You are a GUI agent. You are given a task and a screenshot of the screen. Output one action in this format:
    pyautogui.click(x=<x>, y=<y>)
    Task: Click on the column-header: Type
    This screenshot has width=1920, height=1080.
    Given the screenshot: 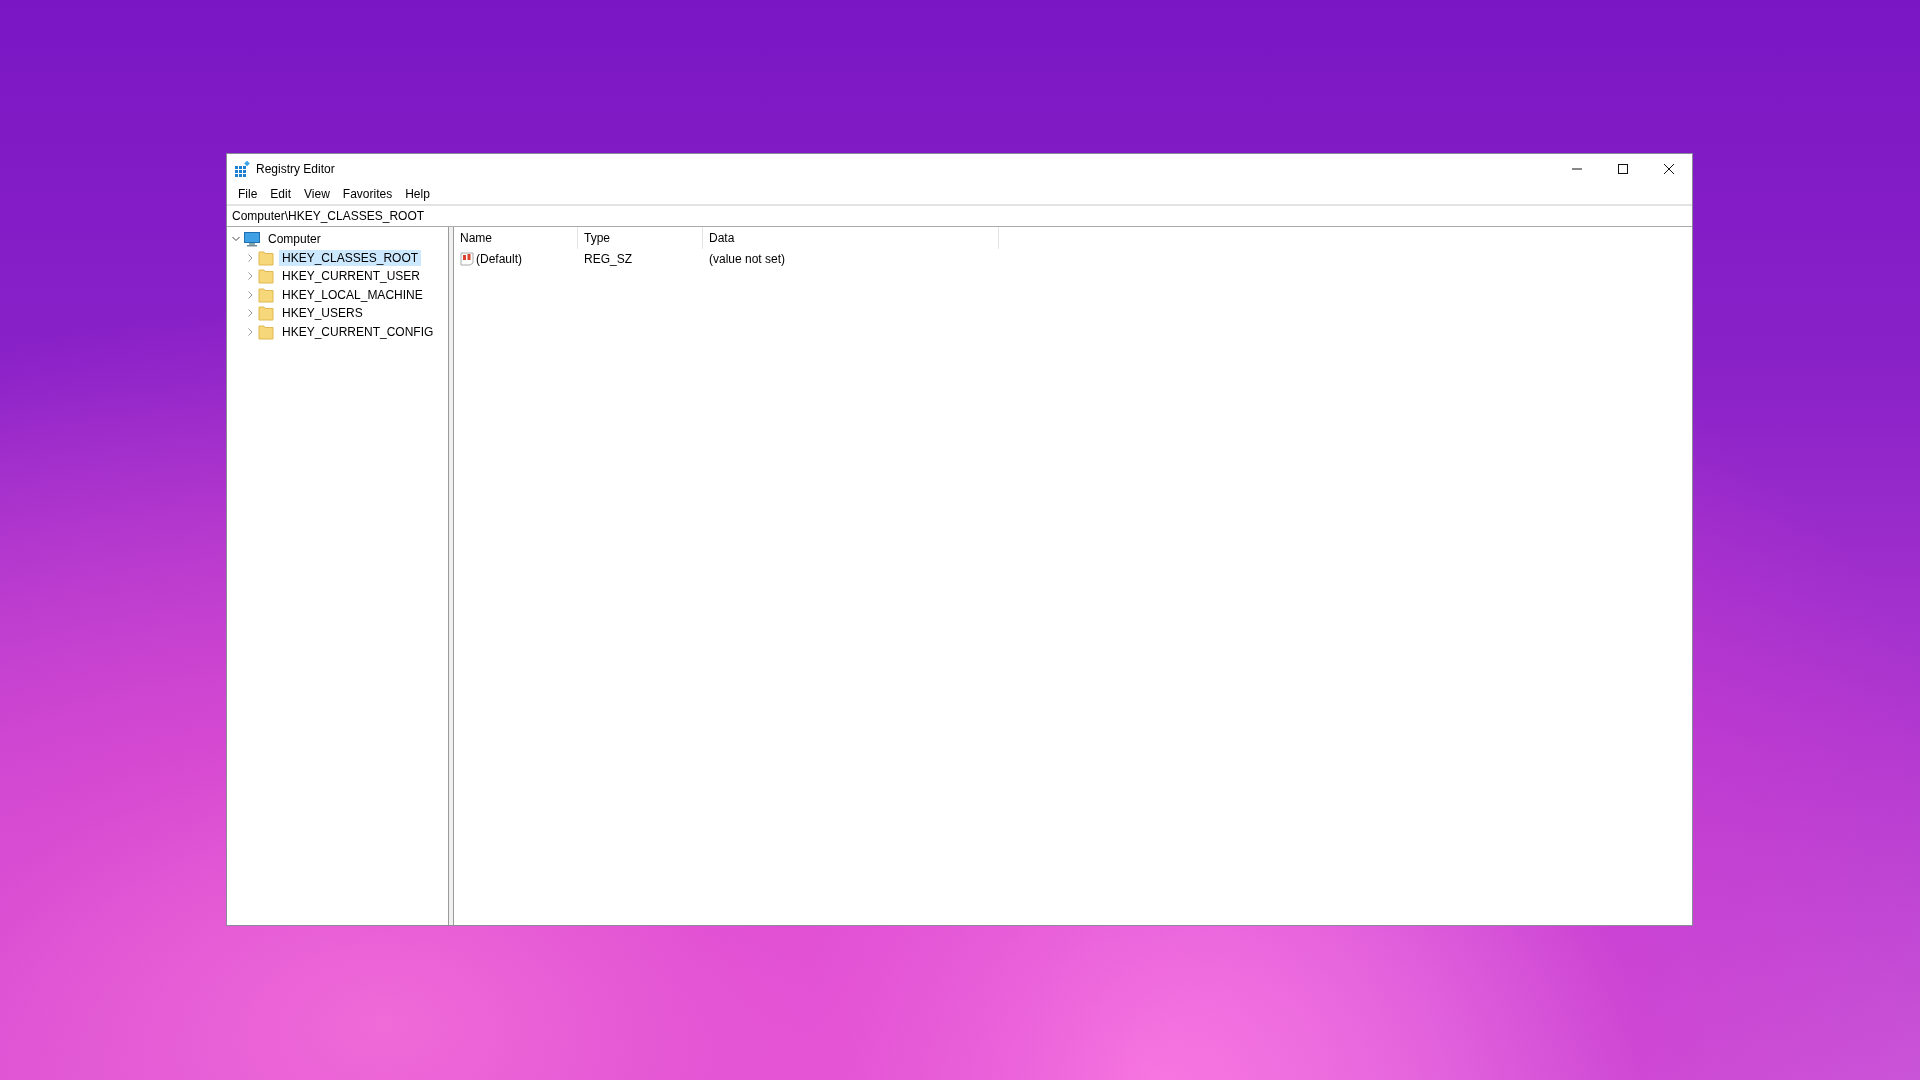 What is the action you would take?
    pyautogui.click(x=640, y=238)
    